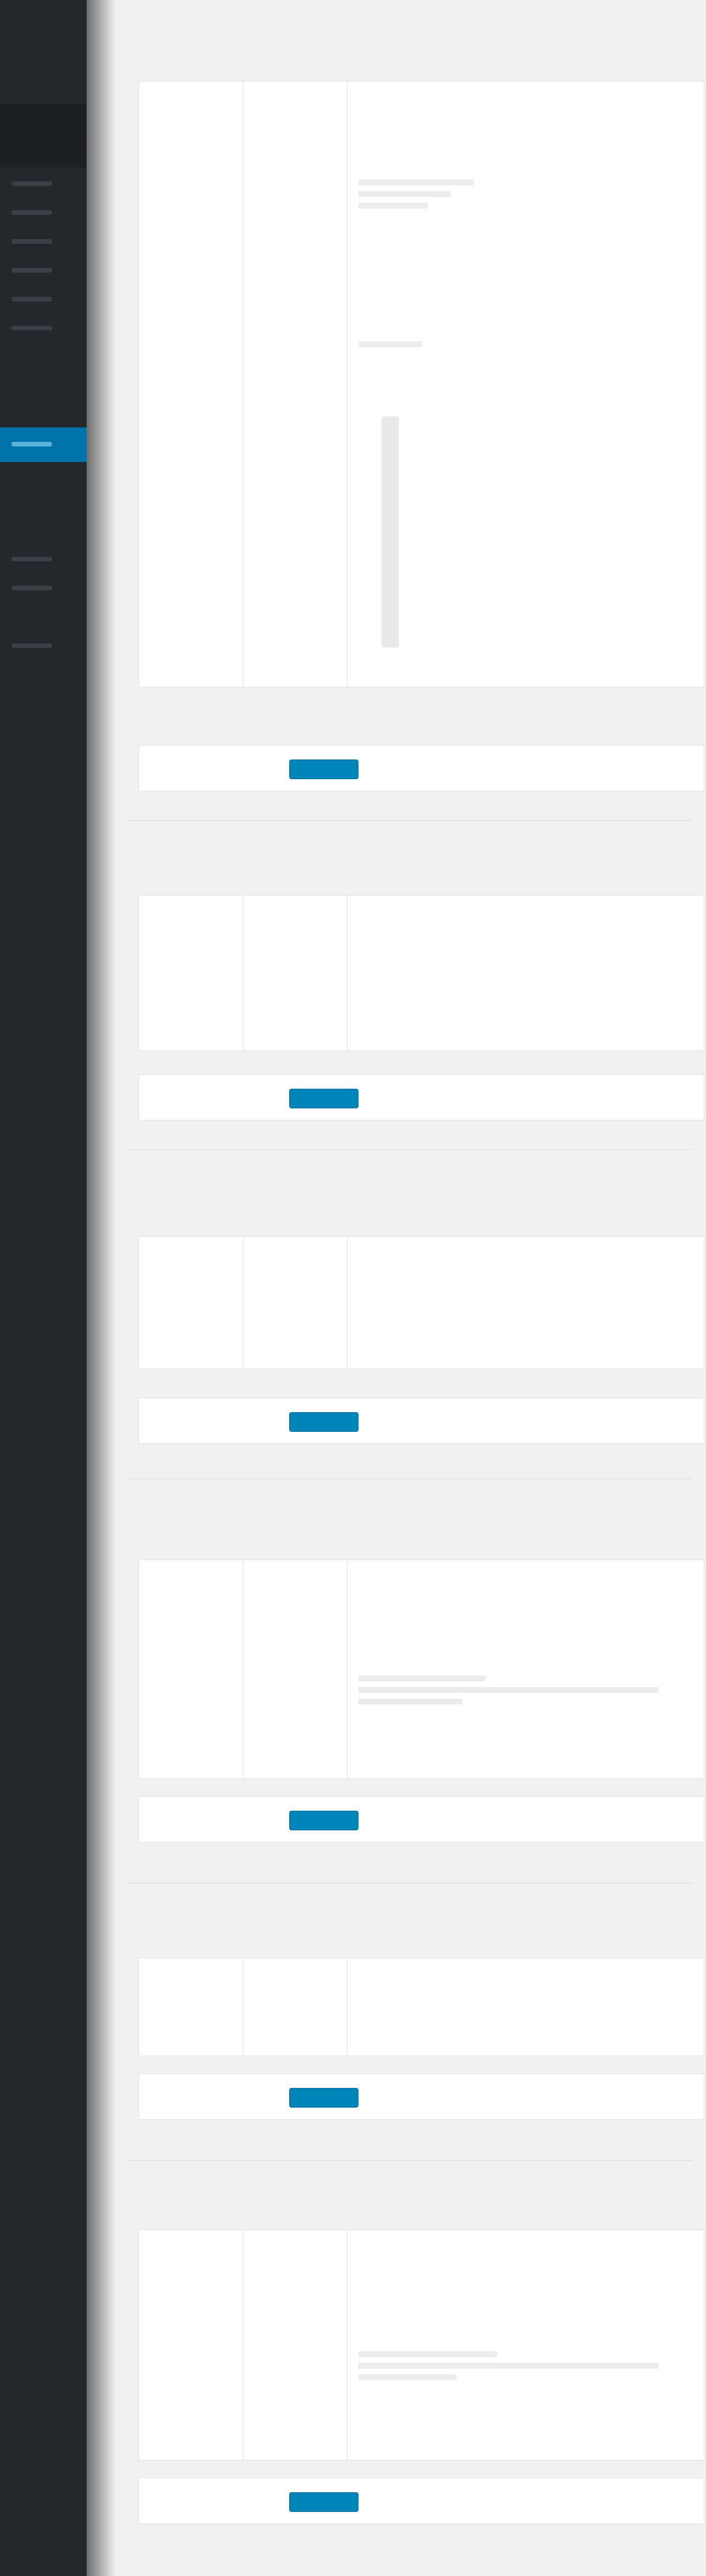 This screenshot has width=706, height=2576. Describe the element at coordinates (101, 1288) in the screenshot. I see `sidebar-shadow` at that location.